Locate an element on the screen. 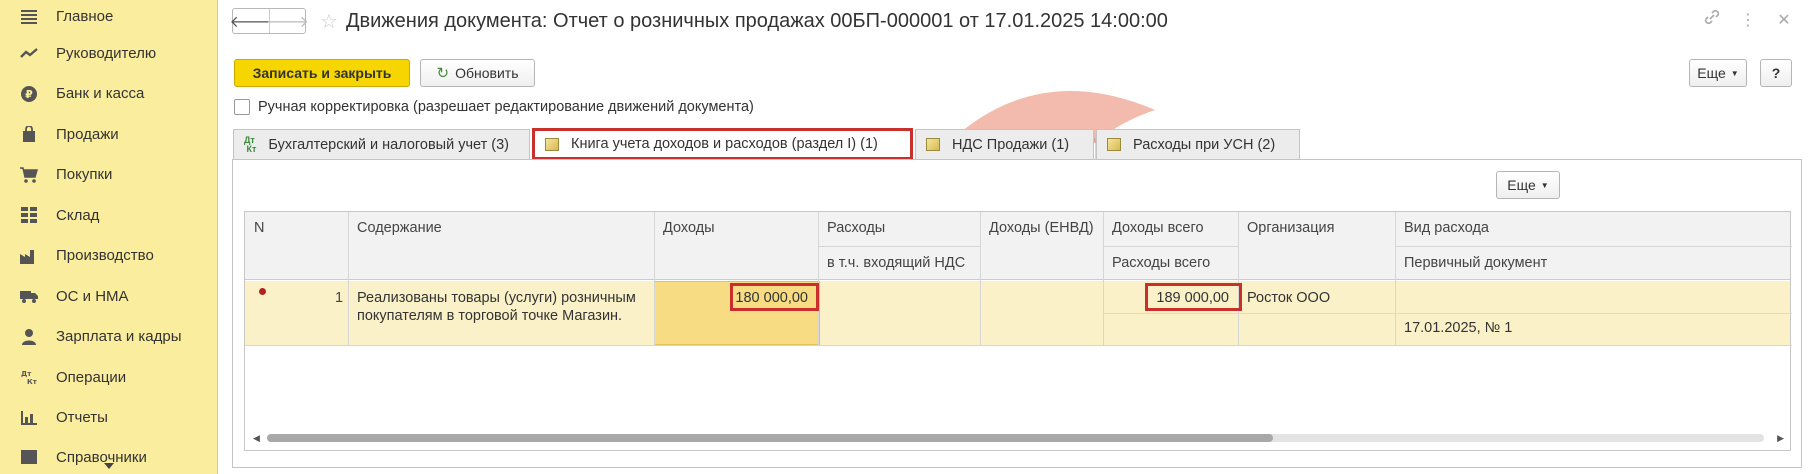 This screenshot has height=474, width=1814. sidebar-item-reports: Отчеты is located at coordinates (108, 418).